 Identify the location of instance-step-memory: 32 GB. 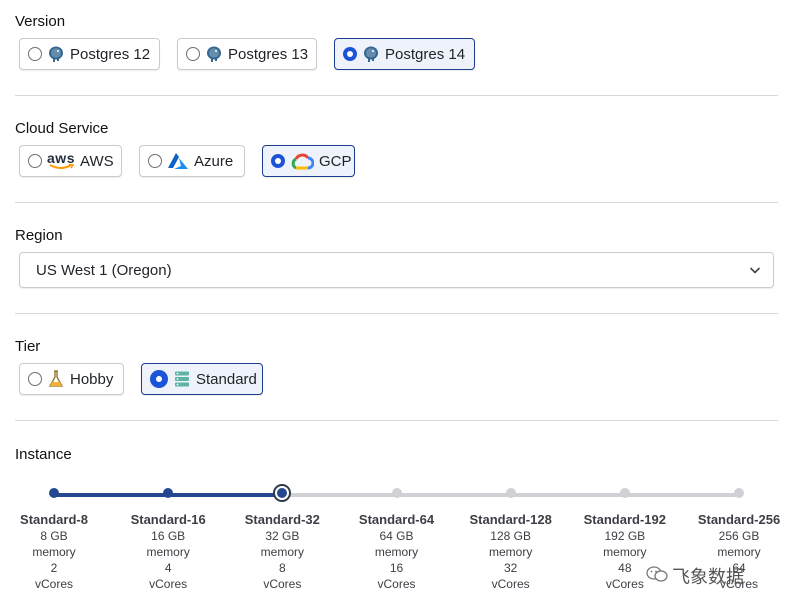
(282, 536).